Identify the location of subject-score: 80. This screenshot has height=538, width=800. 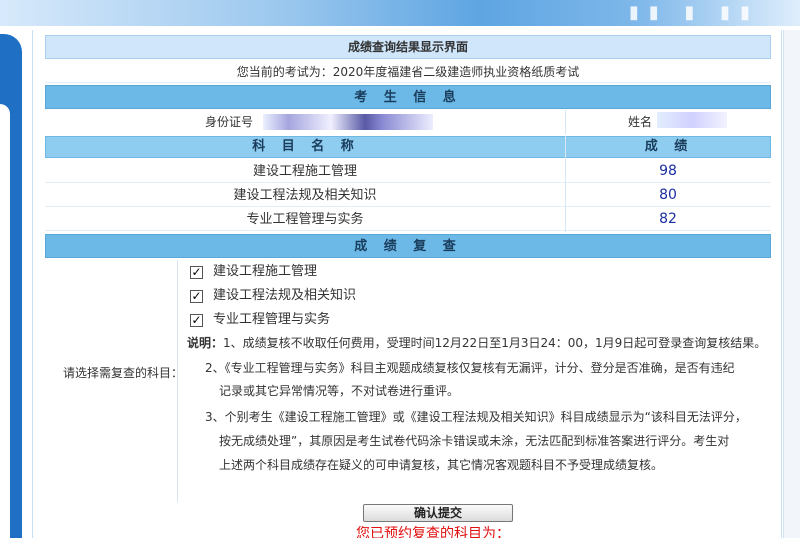
(668, 195).